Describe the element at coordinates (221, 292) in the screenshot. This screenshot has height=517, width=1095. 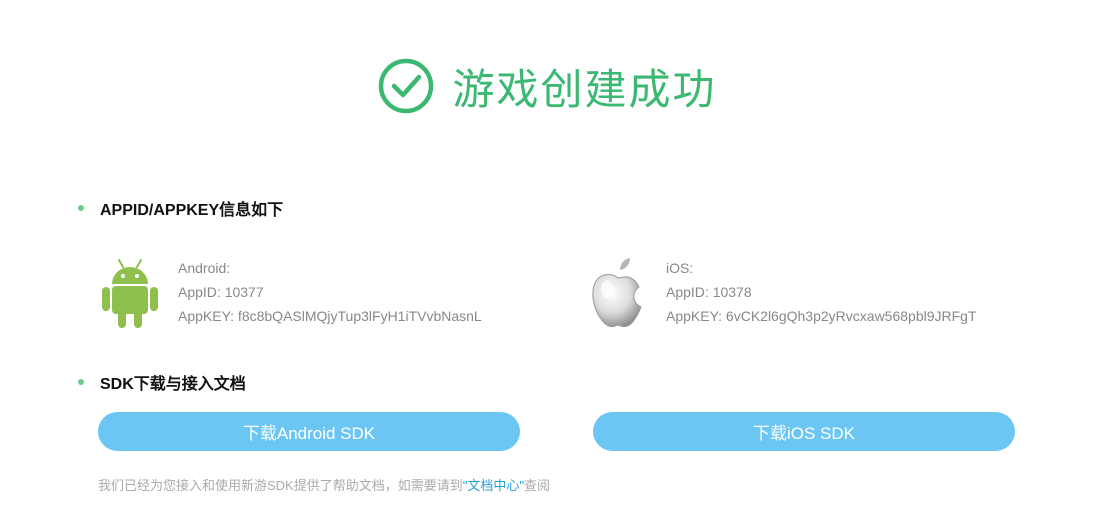
I see `android-appid: AppID: 10377` at that location.